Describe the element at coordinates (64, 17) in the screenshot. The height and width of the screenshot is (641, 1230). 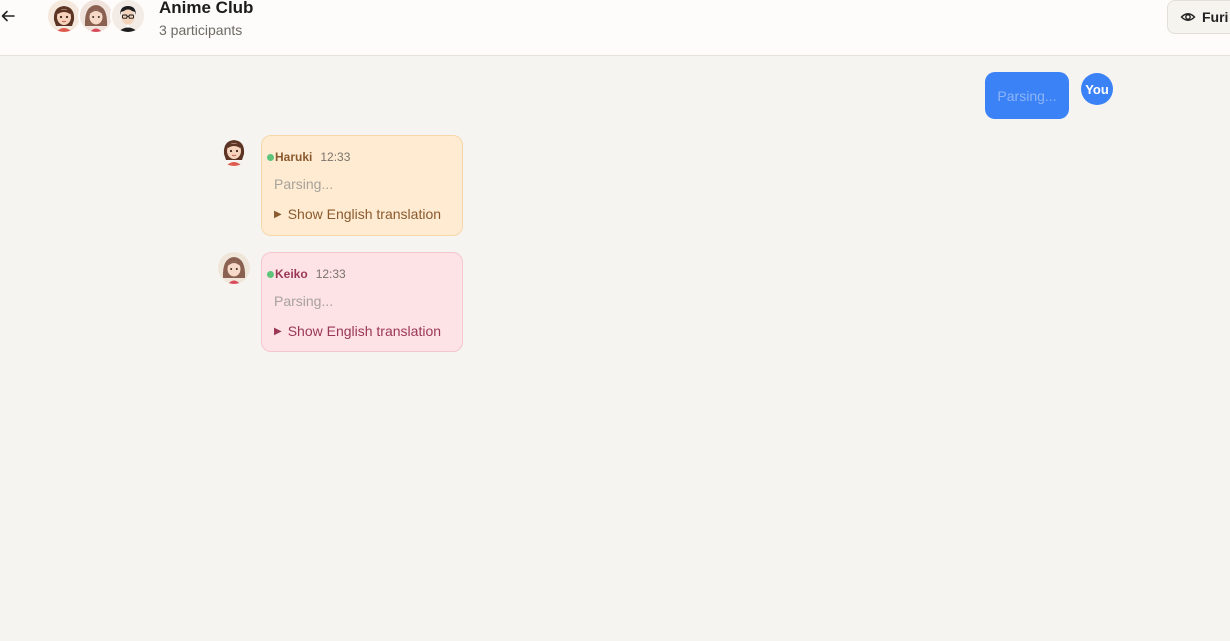
I see `avatar-haruki` at that location.